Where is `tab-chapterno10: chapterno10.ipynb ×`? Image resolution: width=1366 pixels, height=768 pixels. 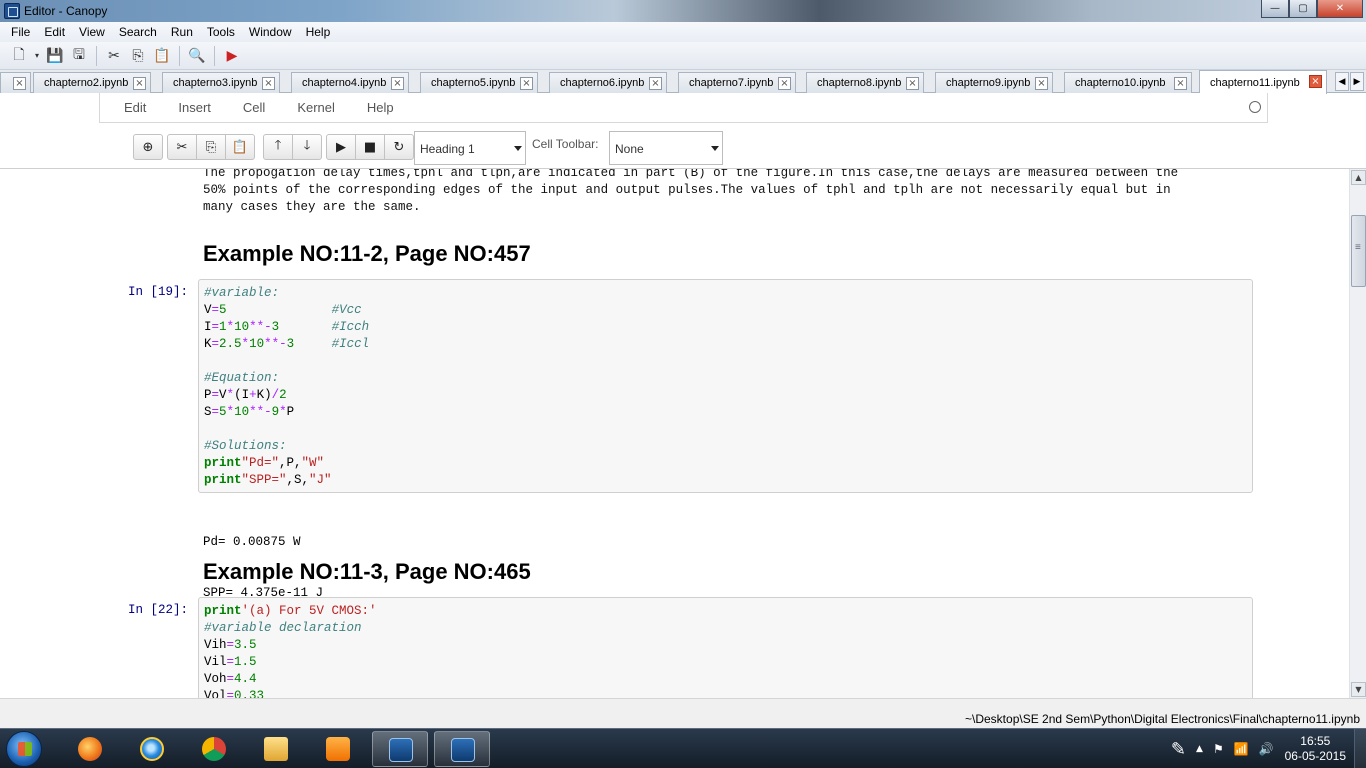
tab-chapterno10: chapterno10.ipynb × is located at coordinates (1128, 82).